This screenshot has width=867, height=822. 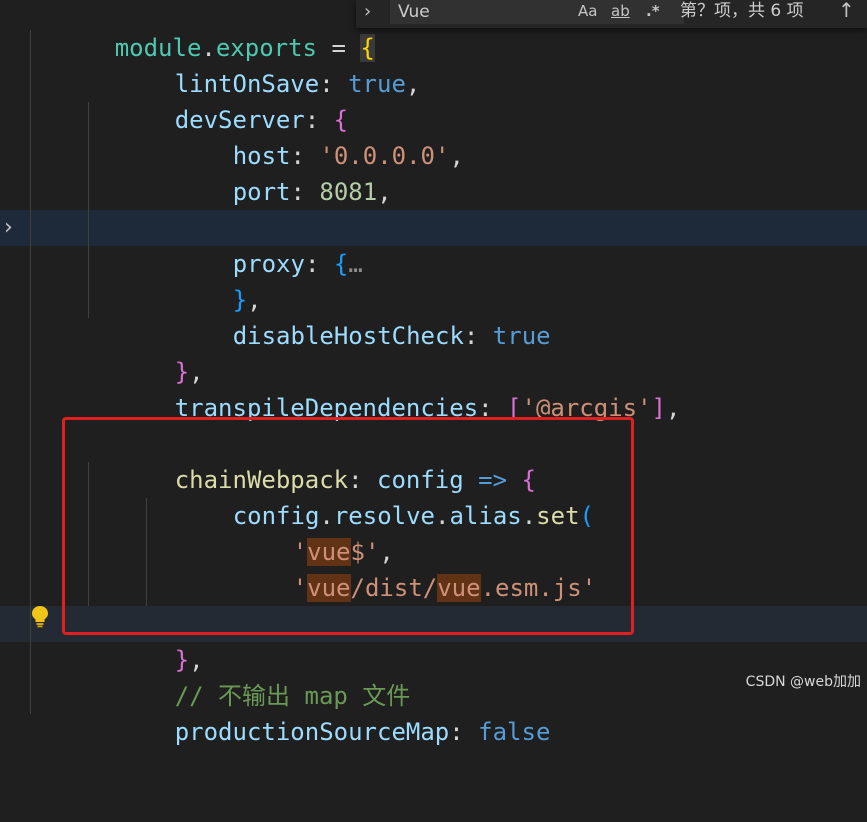 I want to click on match-whole-word-option: ab, so click(x=620, y=12).